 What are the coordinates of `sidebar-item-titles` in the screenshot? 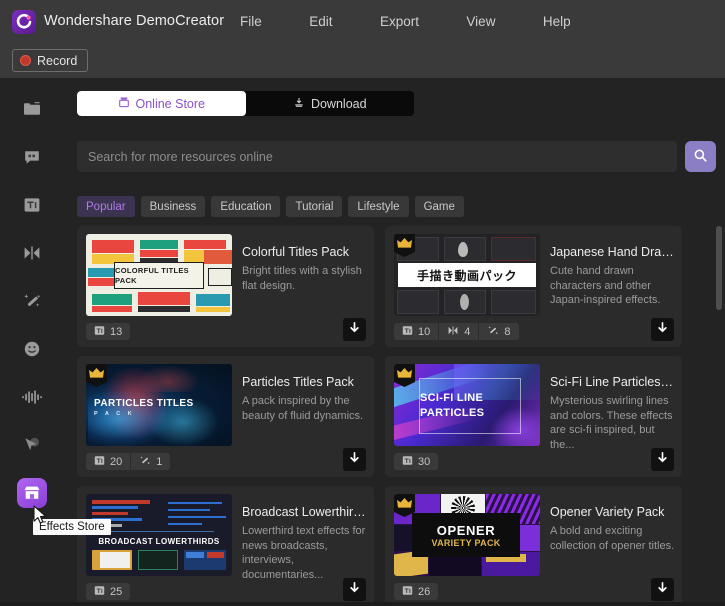 It's located at (32, 205).